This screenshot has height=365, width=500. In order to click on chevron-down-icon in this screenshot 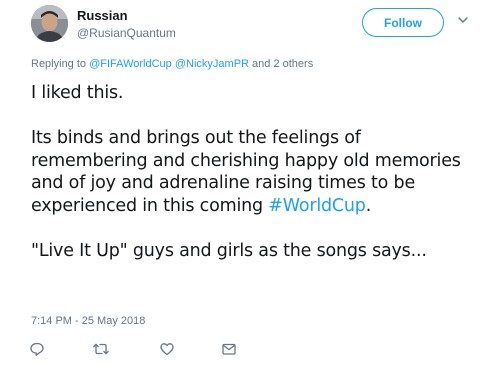, I will do `click(463, 20)`.